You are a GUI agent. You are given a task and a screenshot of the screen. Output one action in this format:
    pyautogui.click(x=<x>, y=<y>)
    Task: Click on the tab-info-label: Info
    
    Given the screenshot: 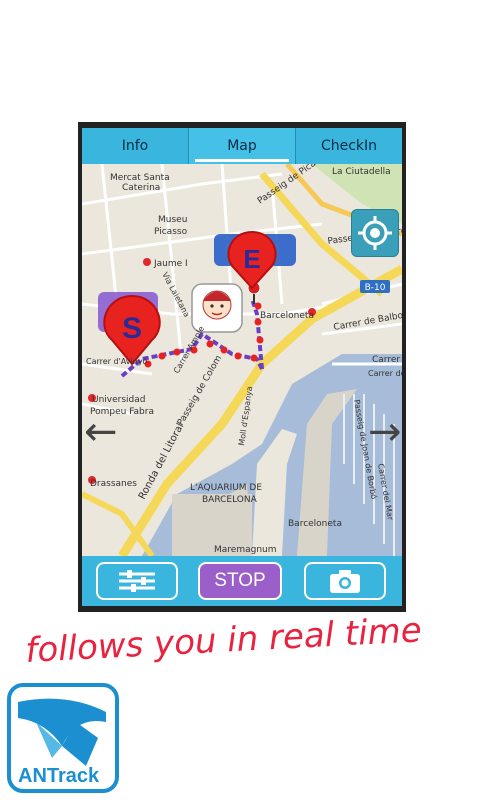 What is the action you would take?
    pyautogui.click(x=135, y=146)
    